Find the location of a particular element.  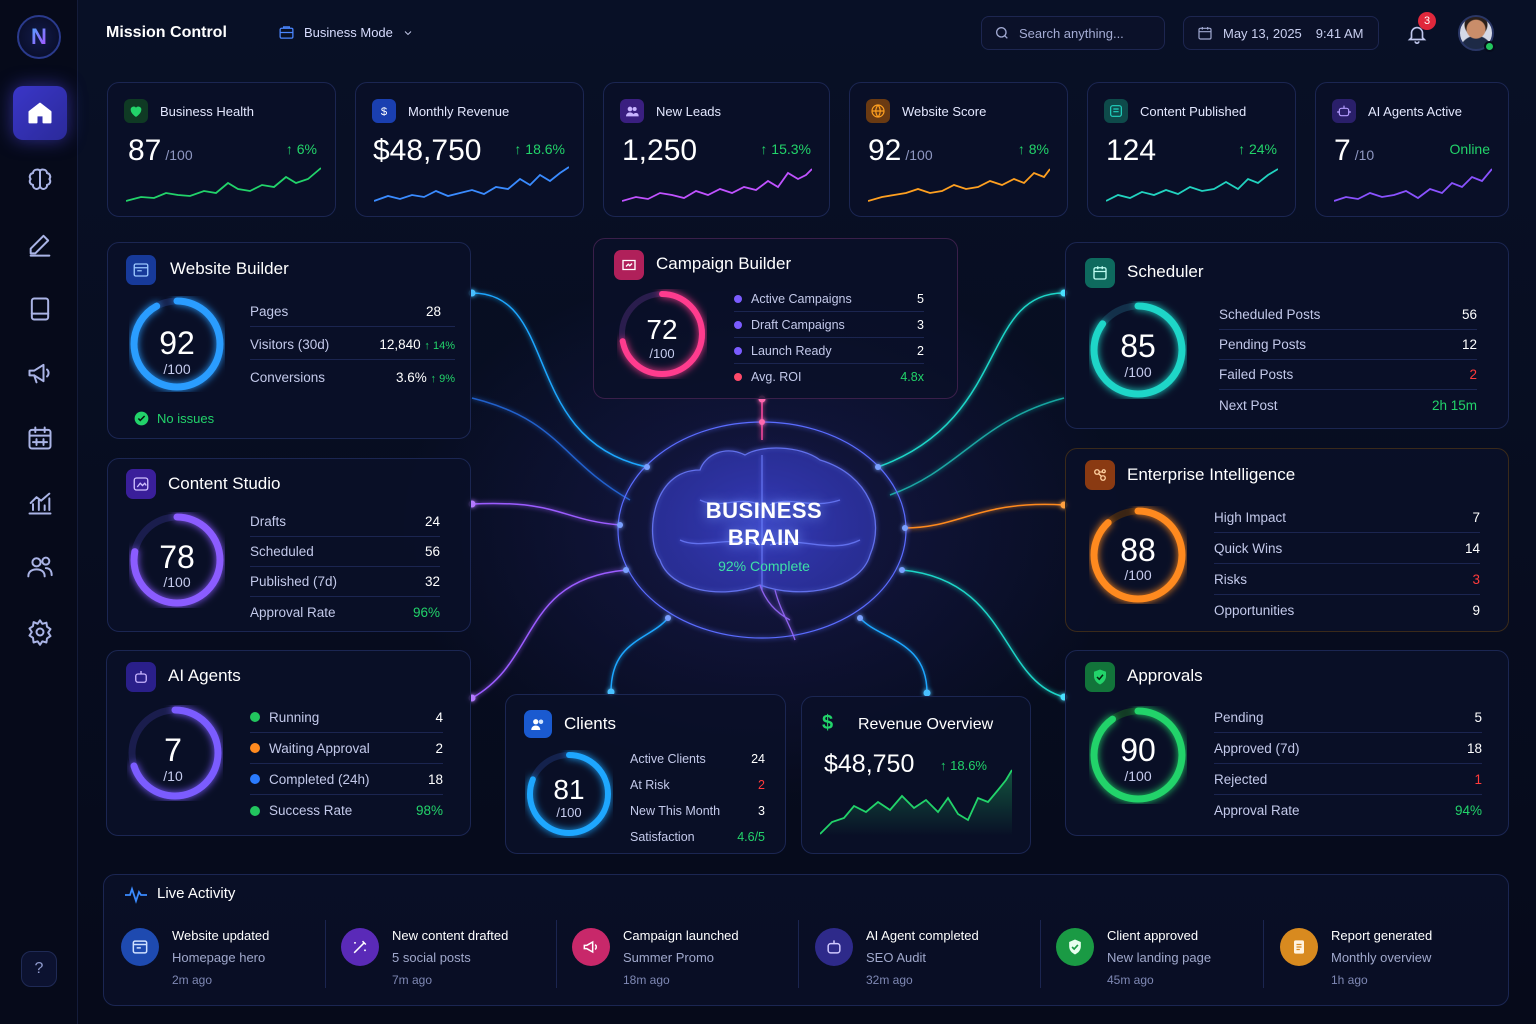

kpi-value: 1,250 is located at coordinates (660, 150).